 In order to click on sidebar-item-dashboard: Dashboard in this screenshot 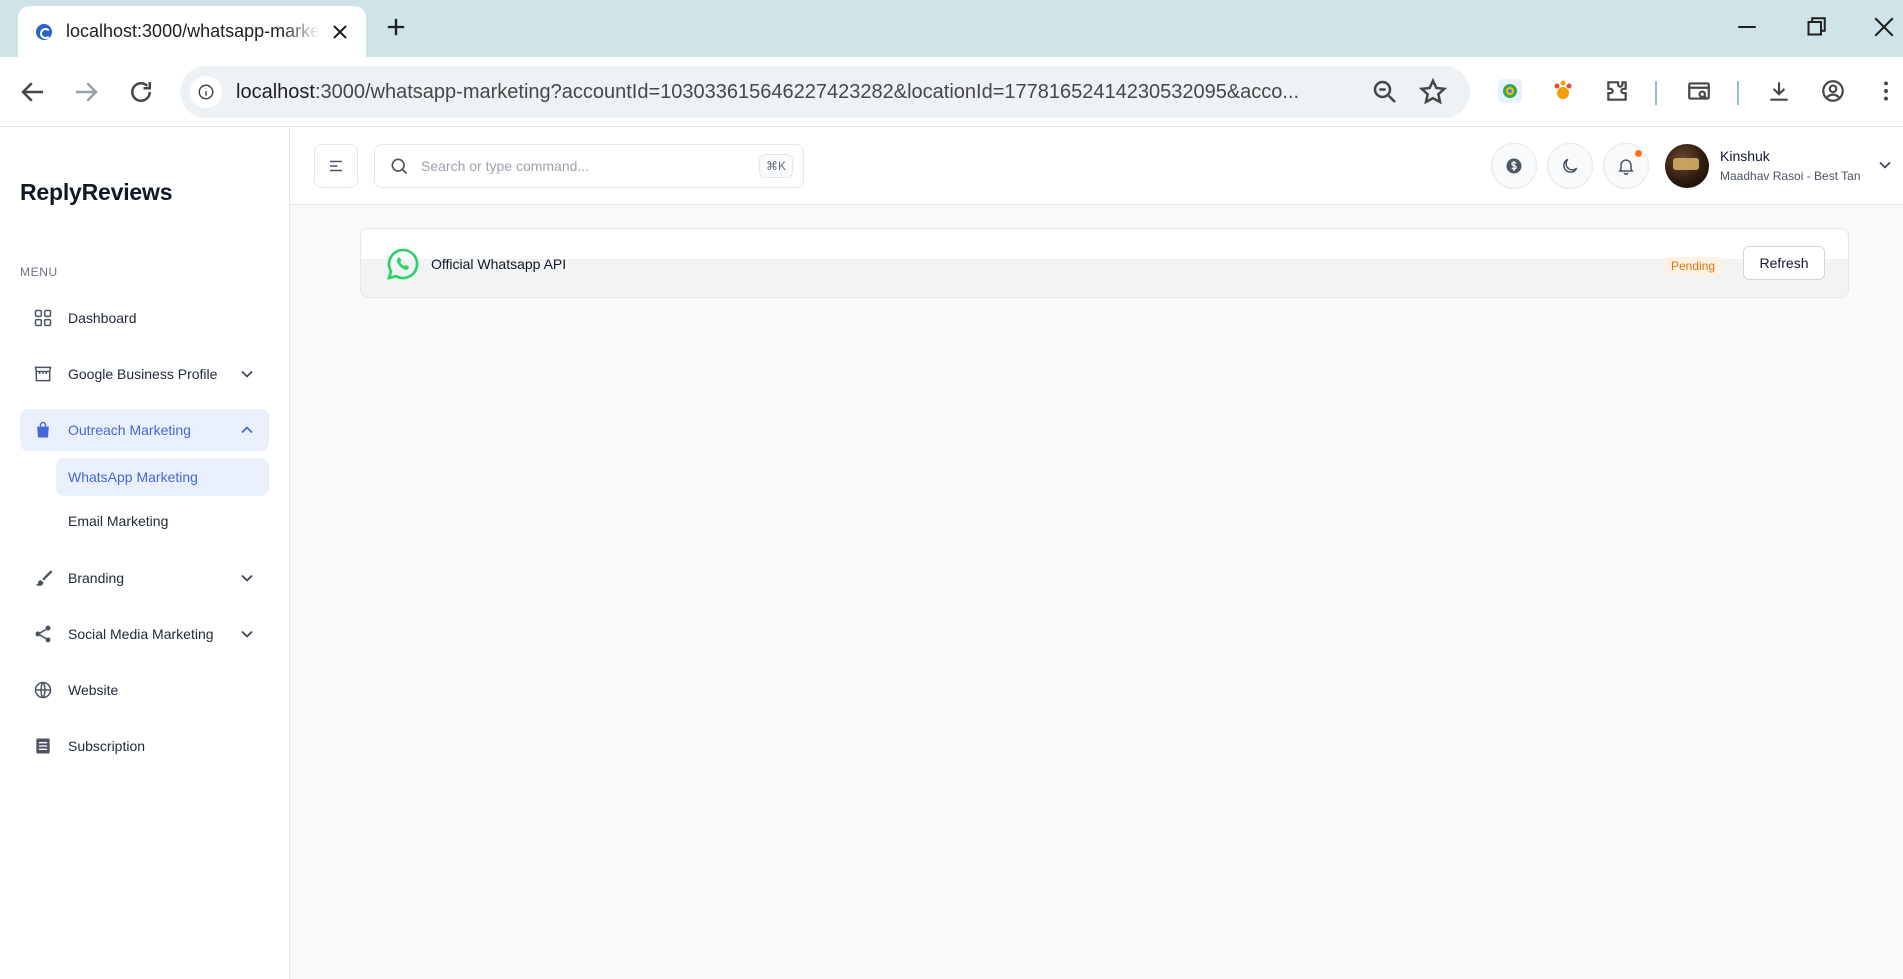, I will do `click(144, 318)`.